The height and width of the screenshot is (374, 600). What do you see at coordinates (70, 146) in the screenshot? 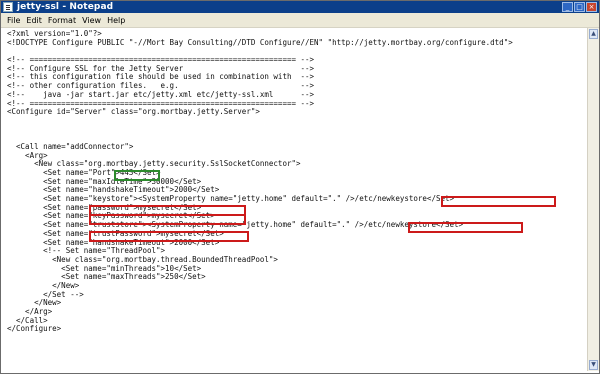
I see `code-line: <Call name="addConnector">` at bounding box center [70, 146].